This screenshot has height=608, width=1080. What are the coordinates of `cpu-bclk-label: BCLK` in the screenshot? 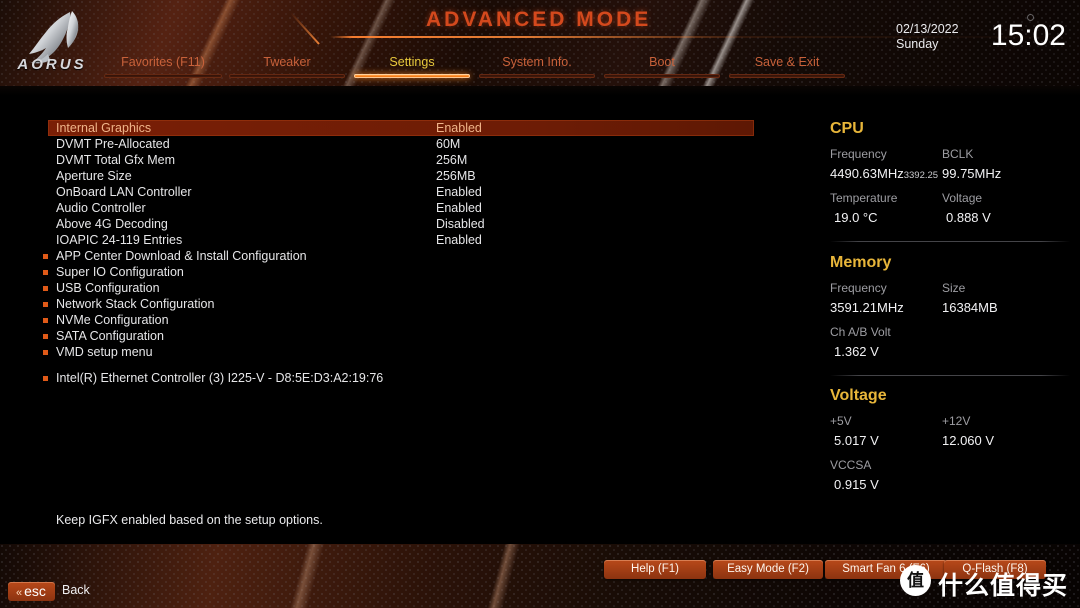 It's located at (958, 154).